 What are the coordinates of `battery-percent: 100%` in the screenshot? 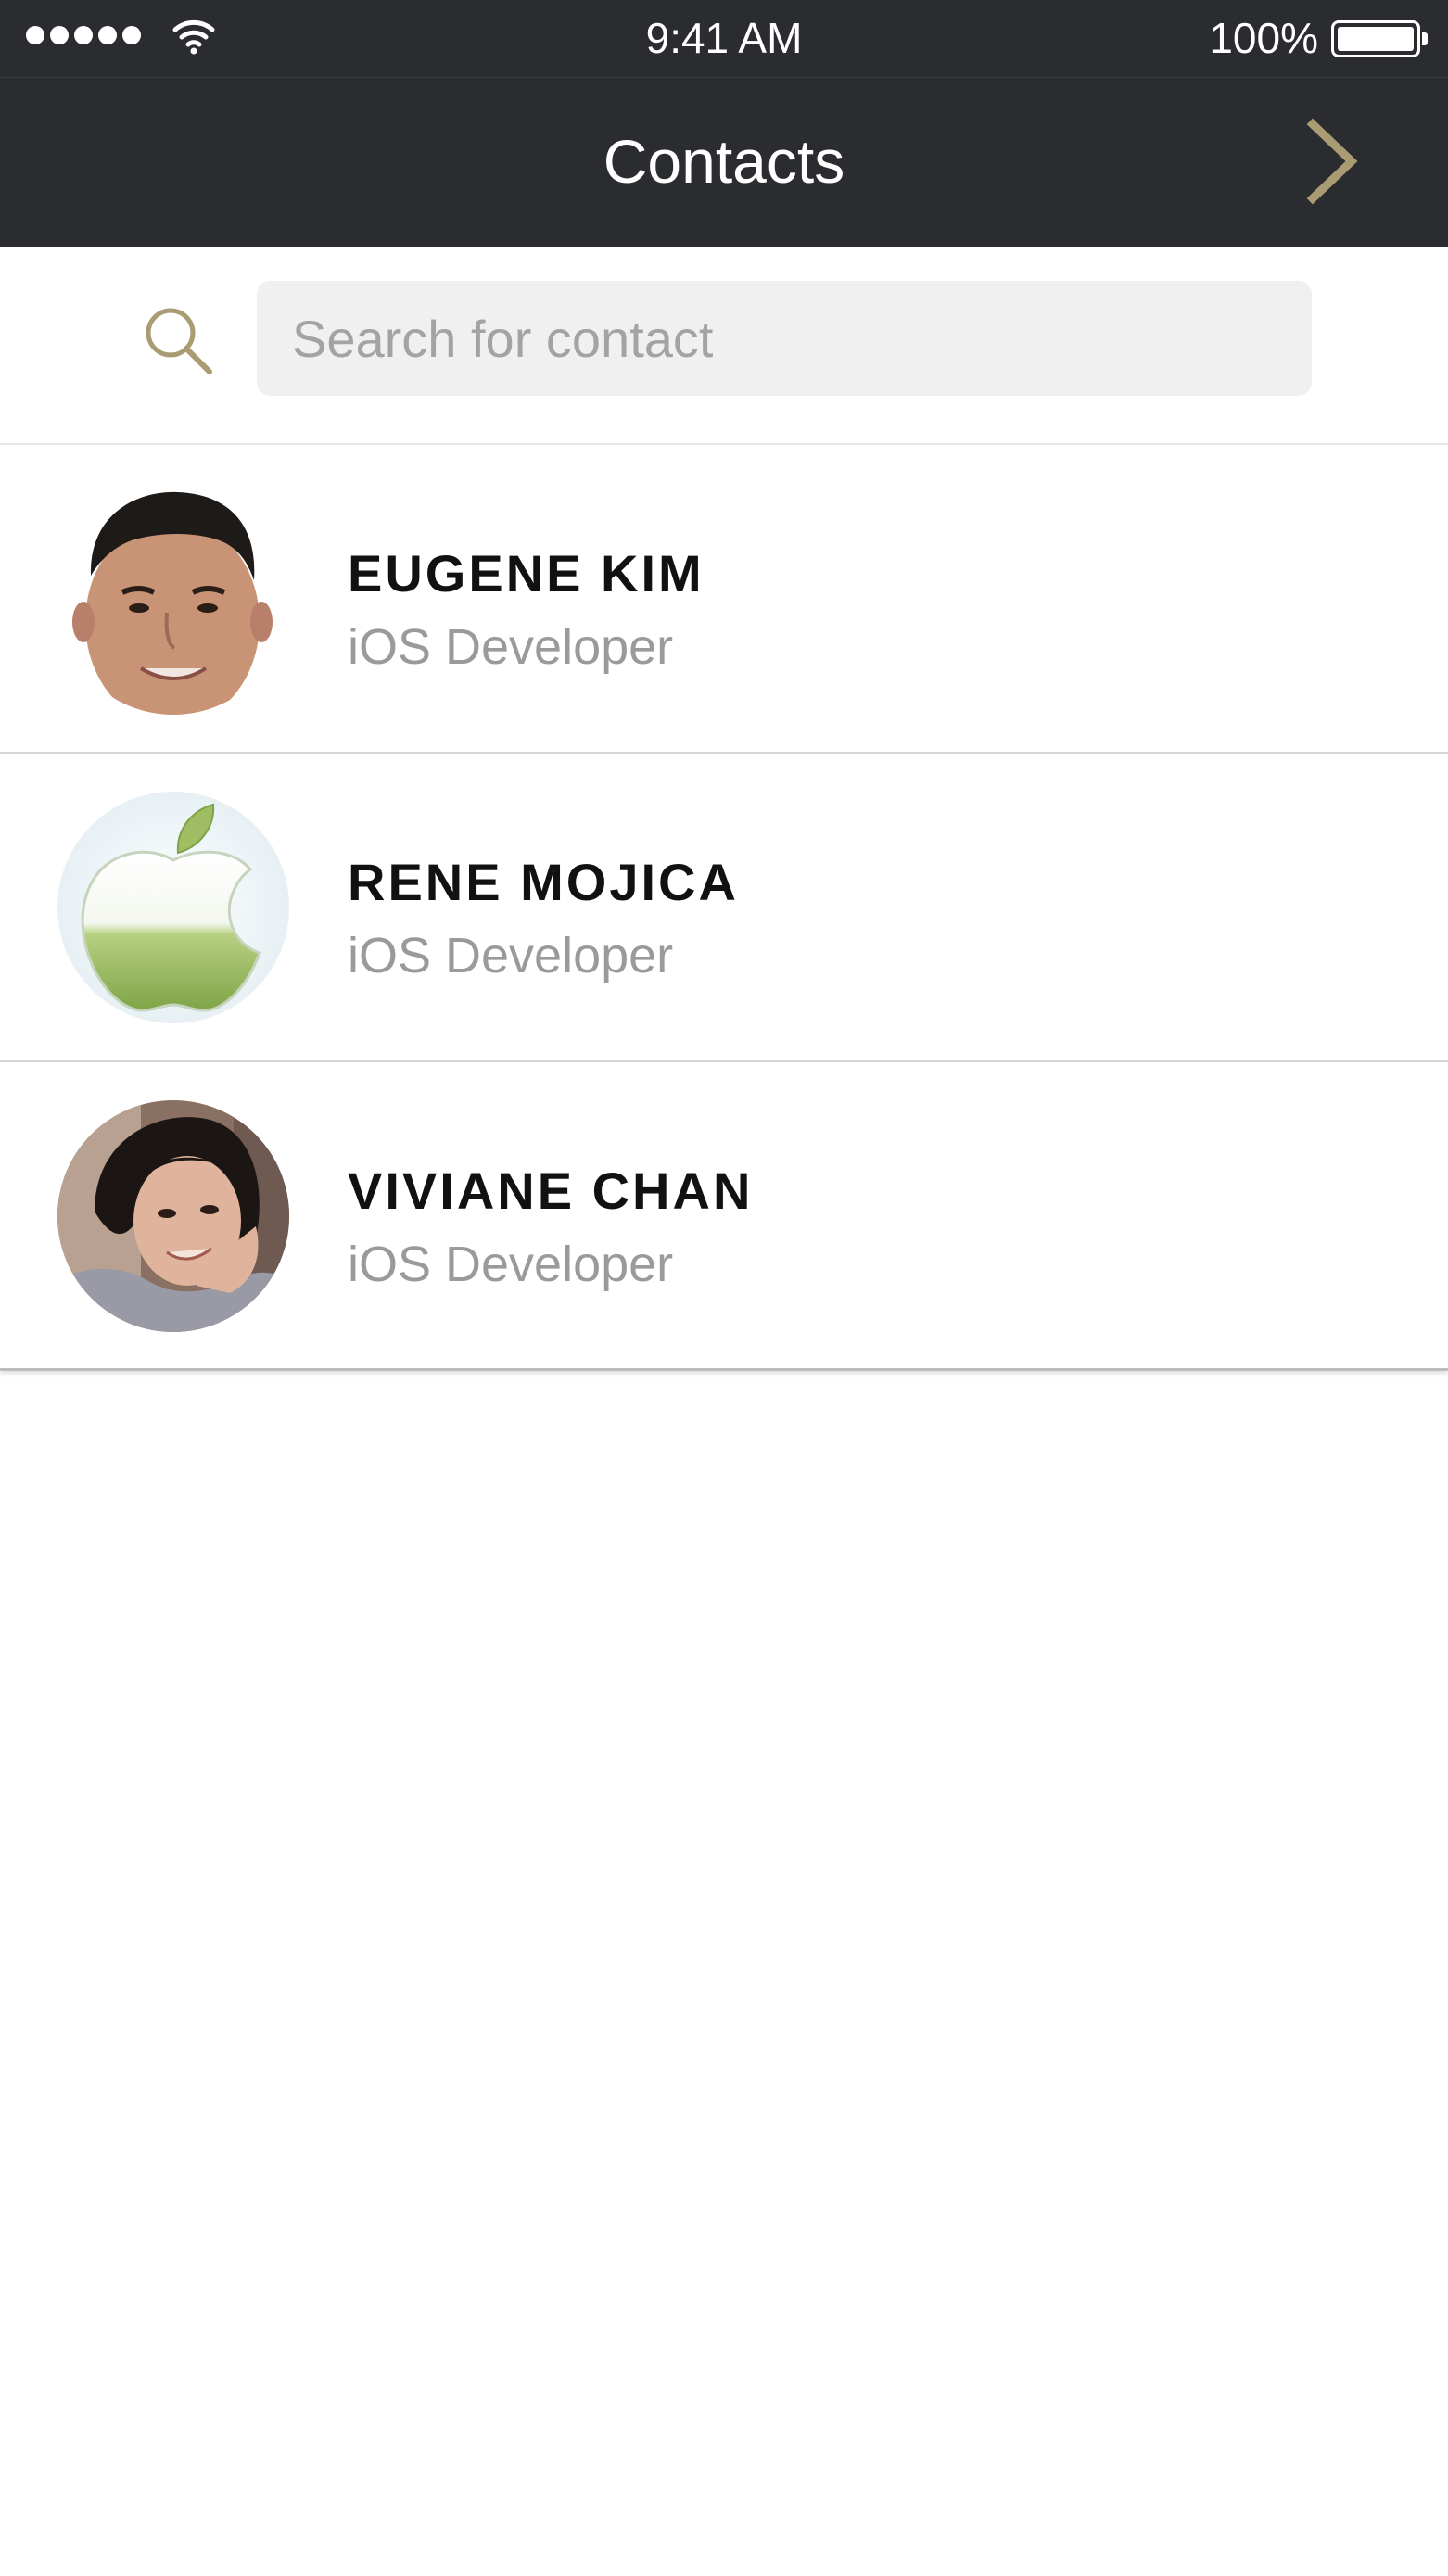 It's located at (1264, 38).